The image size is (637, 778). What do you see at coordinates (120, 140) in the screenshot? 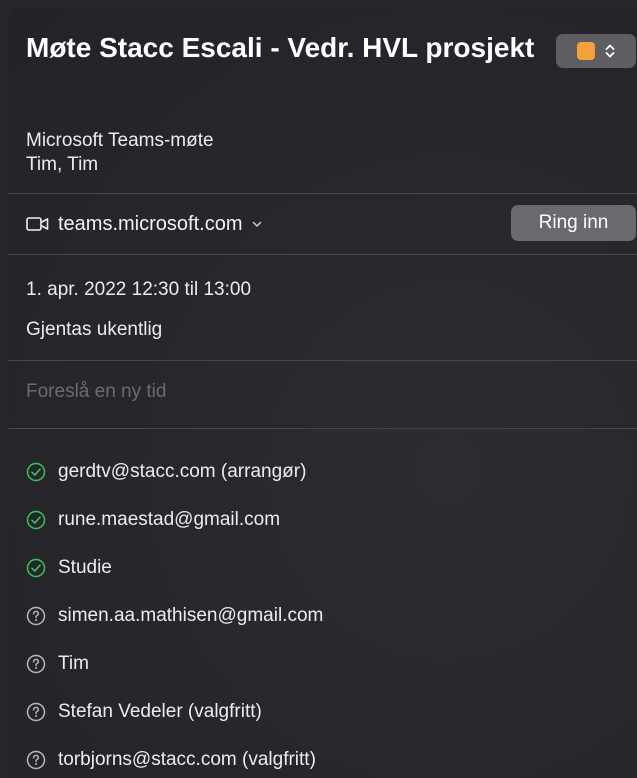
I see `meeting-type-label: Microsoft Teams-møte` at bounding box center [120, 140].